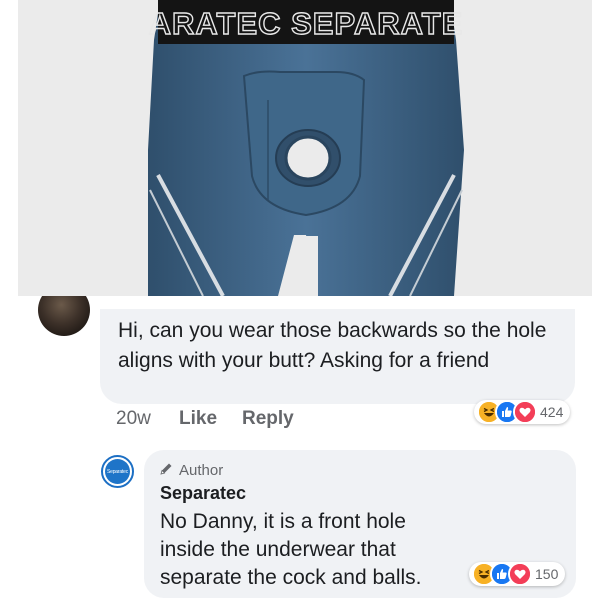 The height and width of the screenshot is (610, 610). Describe the element at coordinates (306, 23) in the screenshot. I see `waistband-text: ARATEC SEPARATE` at that location.